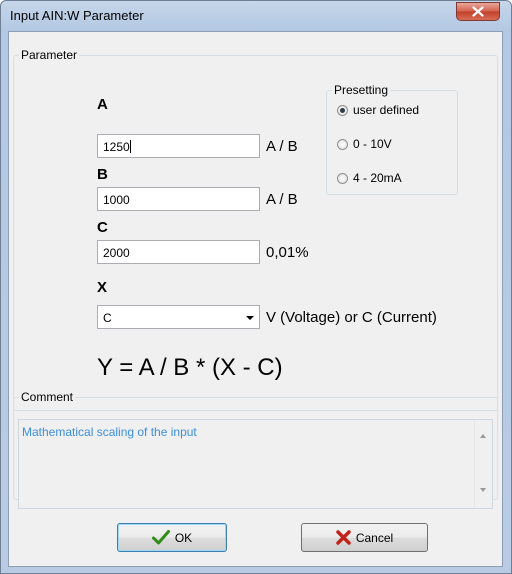  What do you see at coordinates (107, 318) in the screenshot?
I see `x-select-value: C` at bounding box center [107, 318].